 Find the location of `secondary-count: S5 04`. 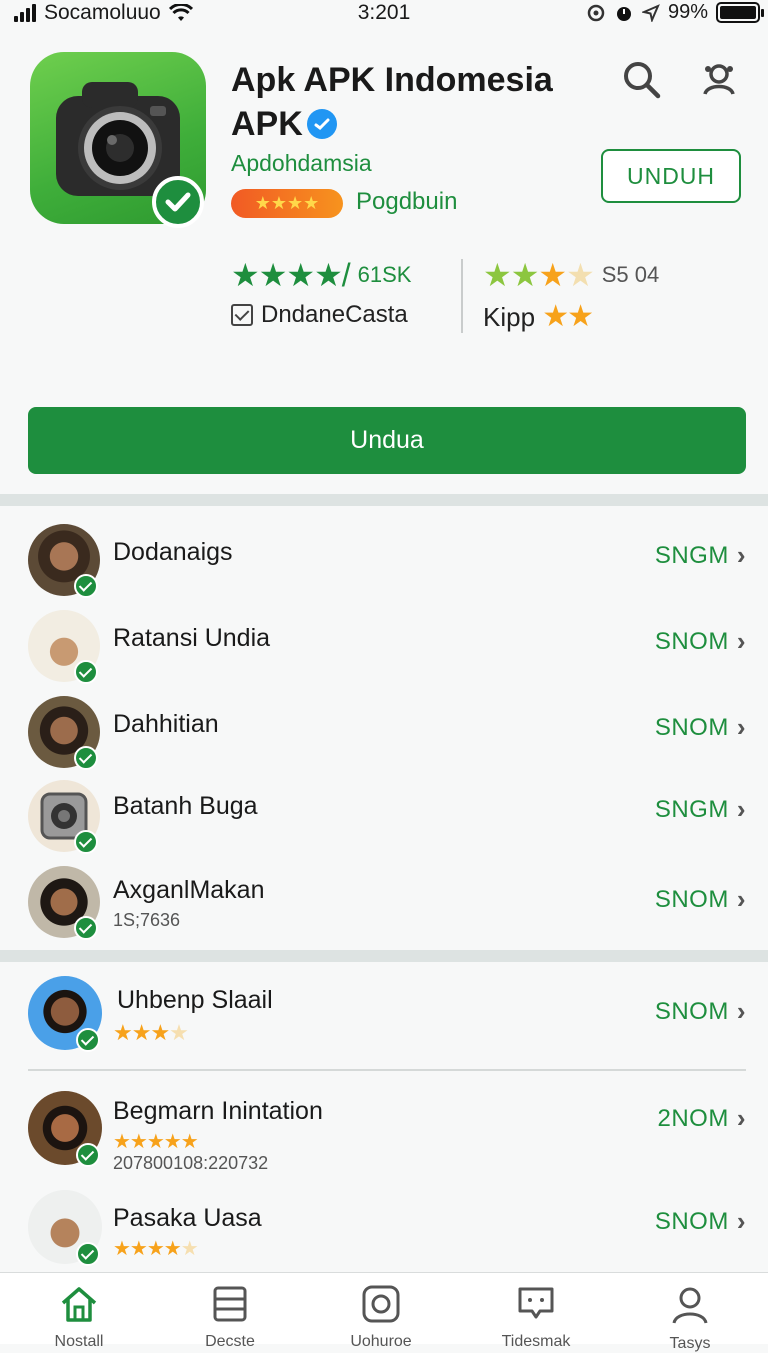

secondary-count: S5 04 is located at coordinates (630, 274).